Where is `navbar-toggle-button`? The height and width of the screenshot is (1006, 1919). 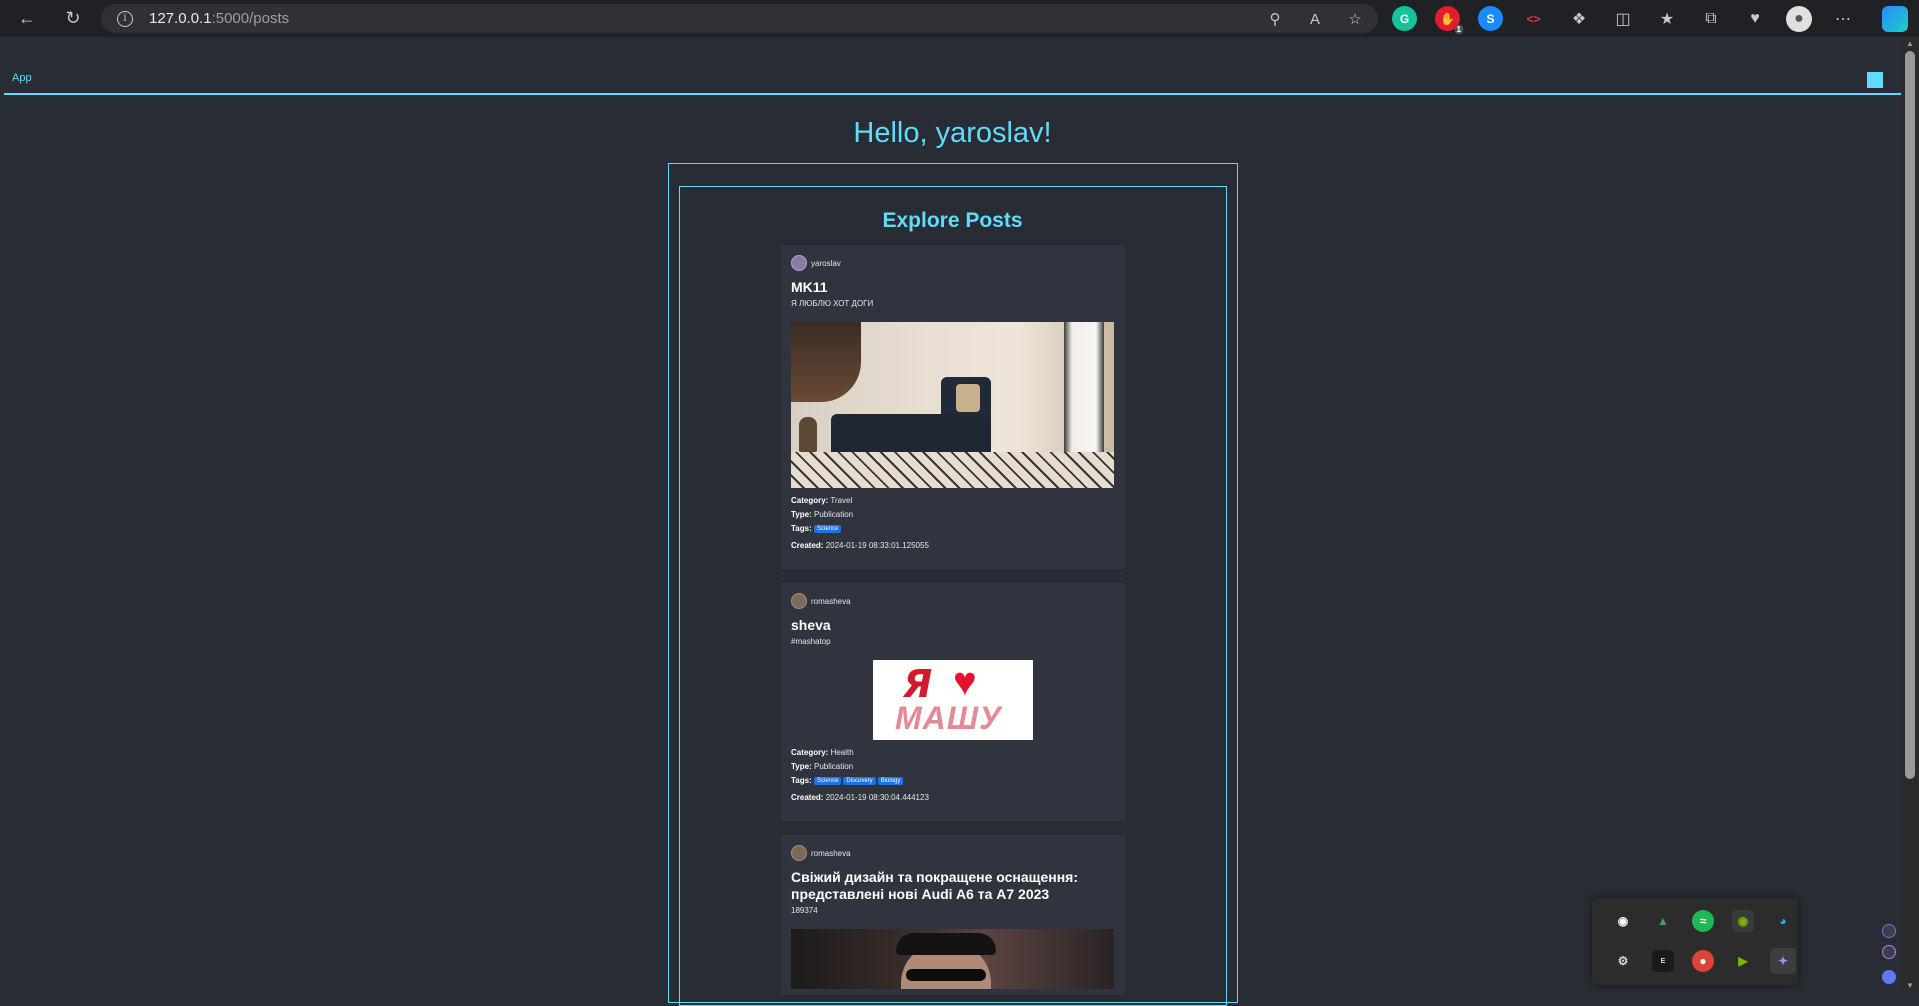
navbar-toggle-button is located at coordinates (1875, 80).